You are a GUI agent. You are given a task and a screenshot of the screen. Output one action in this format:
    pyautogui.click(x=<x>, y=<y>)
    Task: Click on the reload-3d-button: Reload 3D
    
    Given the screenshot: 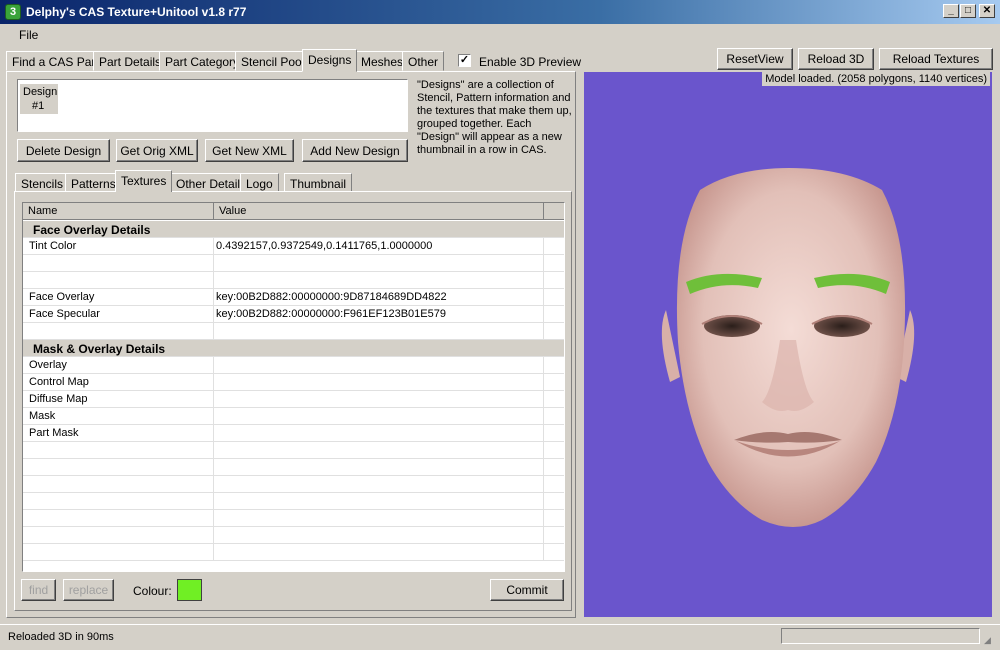 What is the action you would take?
    pyautogui.click(x=836, y=59)
    